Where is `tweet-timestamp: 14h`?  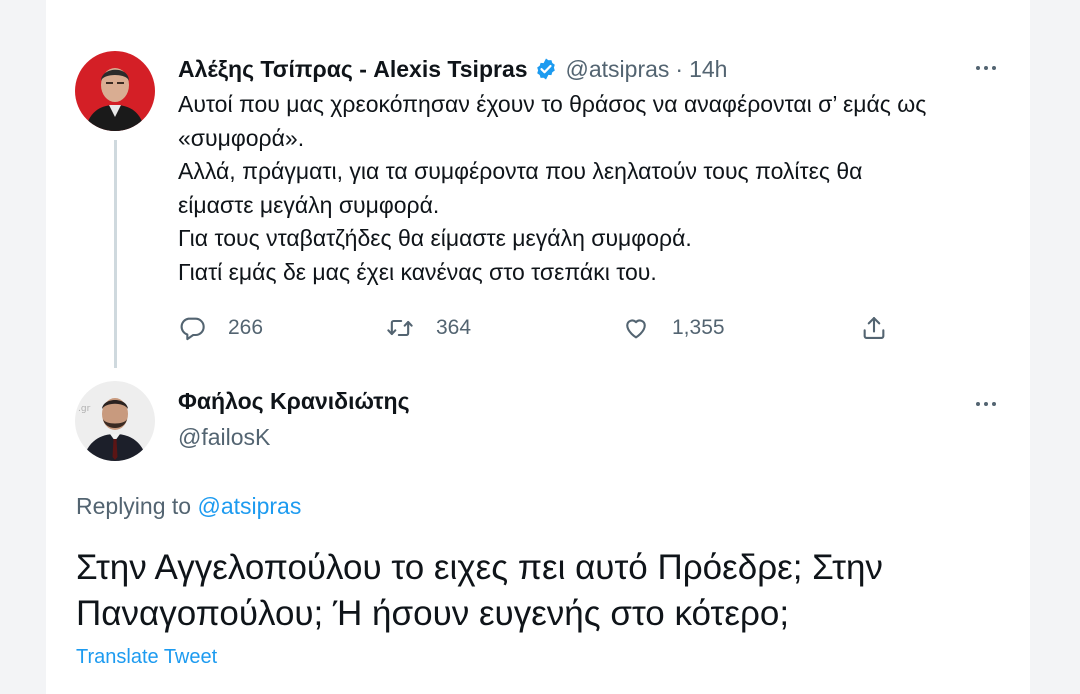 tweet-timestamp: 14h is located at coordinates (708, 69).